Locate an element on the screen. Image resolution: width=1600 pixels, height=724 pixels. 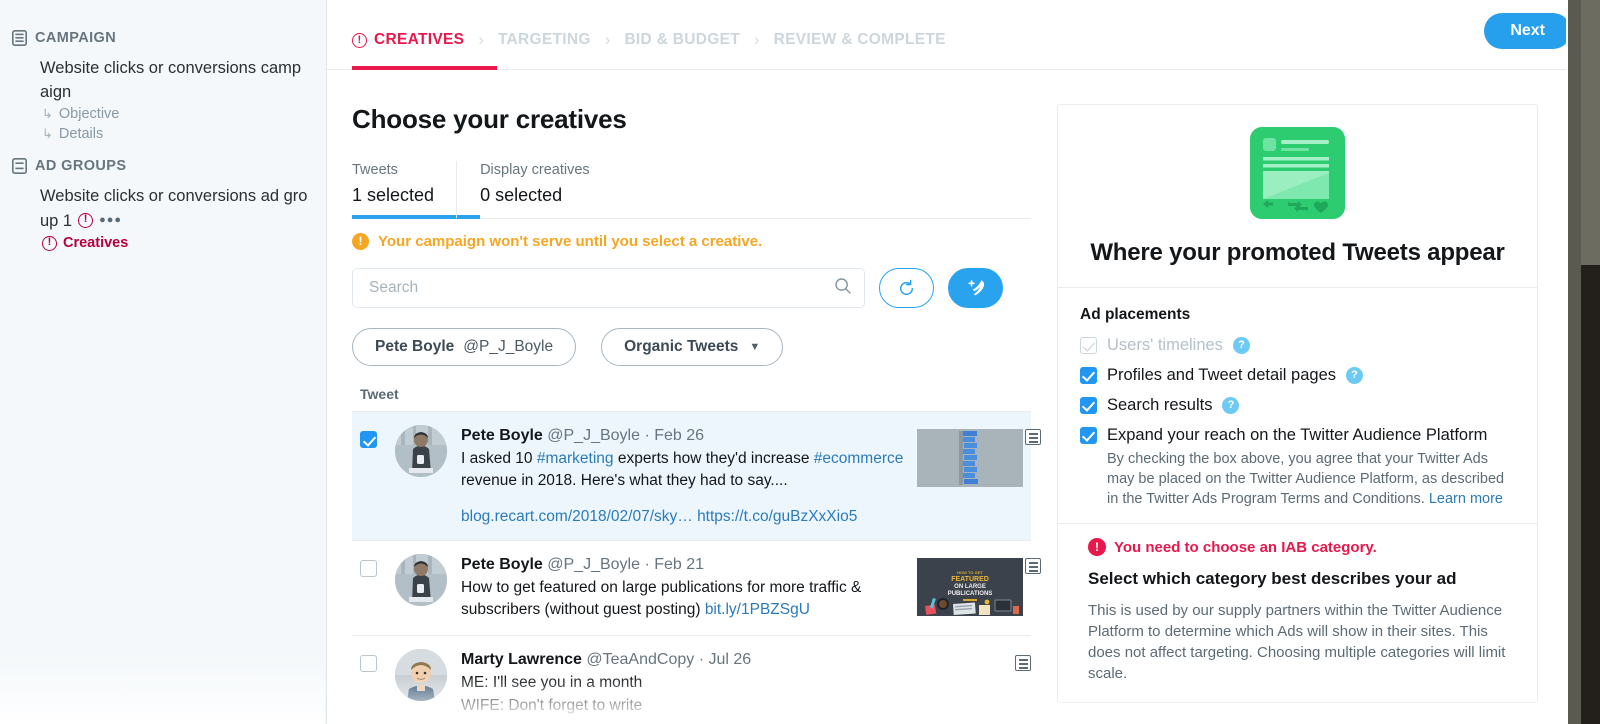
step-label: TARGETING is located at coordinates (544, 39).